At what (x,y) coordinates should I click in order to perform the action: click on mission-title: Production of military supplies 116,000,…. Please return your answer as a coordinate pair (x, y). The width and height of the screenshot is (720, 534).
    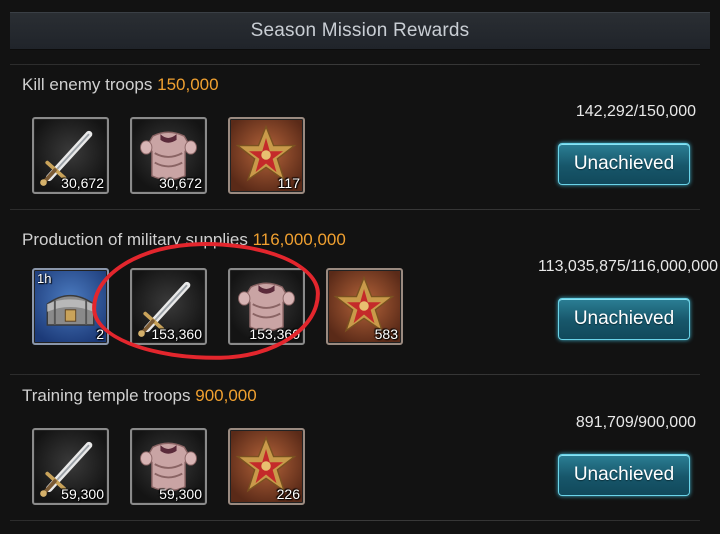
    Looking at the image, I should click on (184, 240).